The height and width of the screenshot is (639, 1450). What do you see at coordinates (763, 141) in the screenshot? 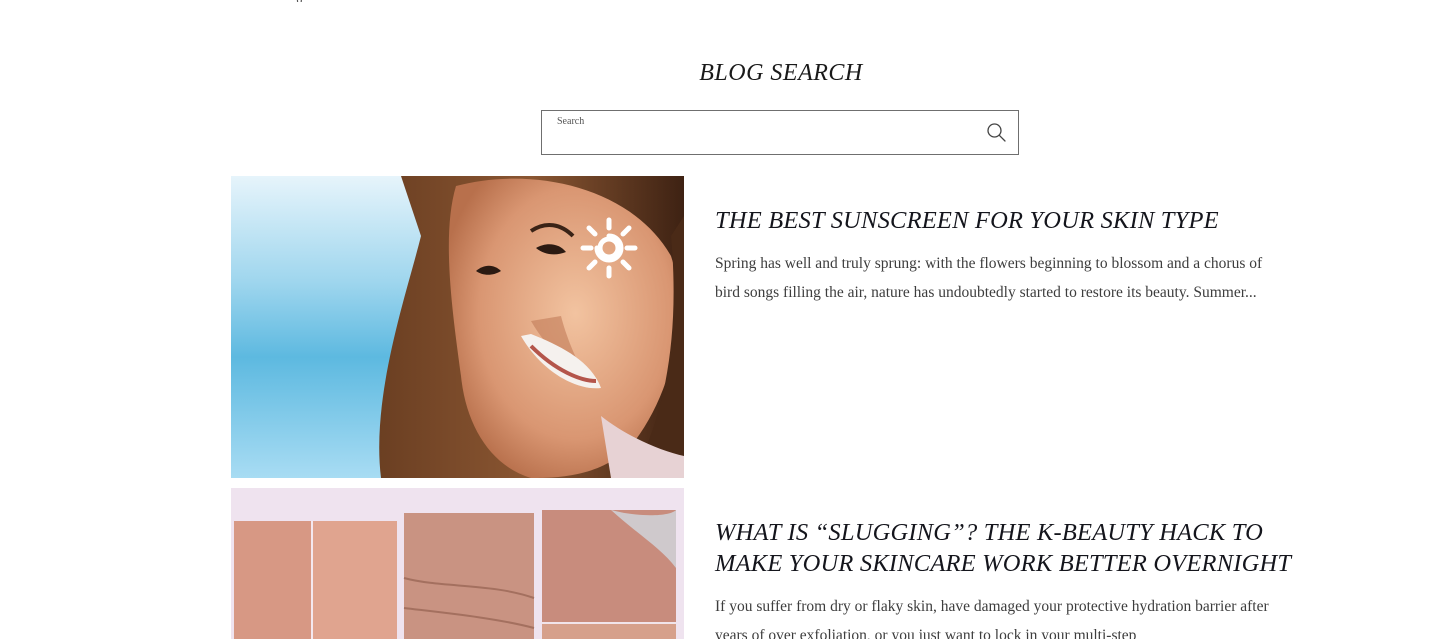
I see `search-input` at bounding box center [763, 141].